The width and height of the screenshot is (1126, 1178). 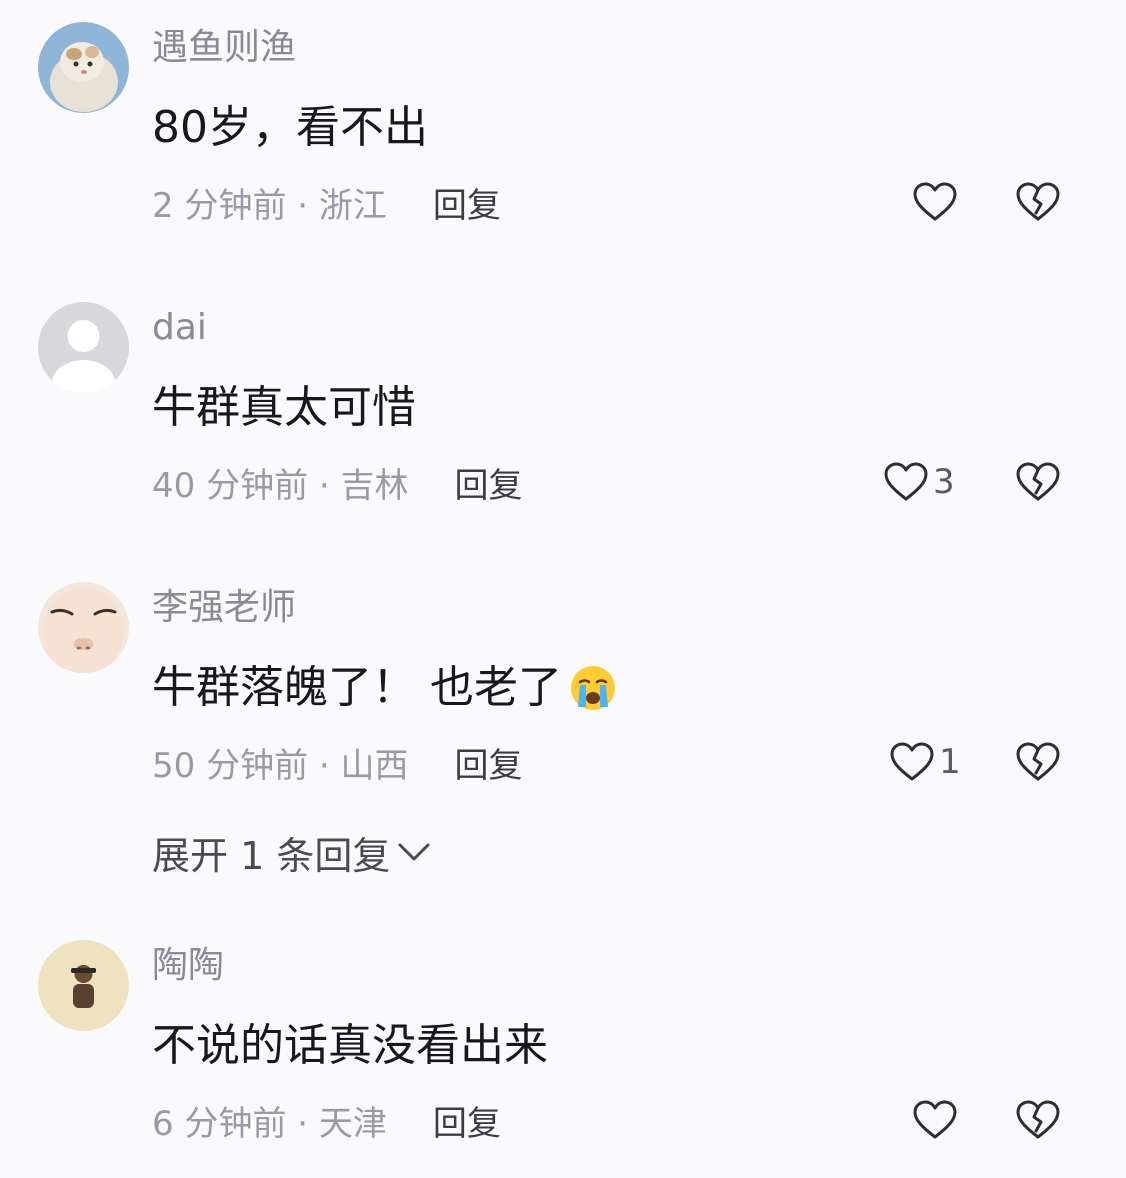 I want to click on like-count: 3, so click(x=944, y=482).